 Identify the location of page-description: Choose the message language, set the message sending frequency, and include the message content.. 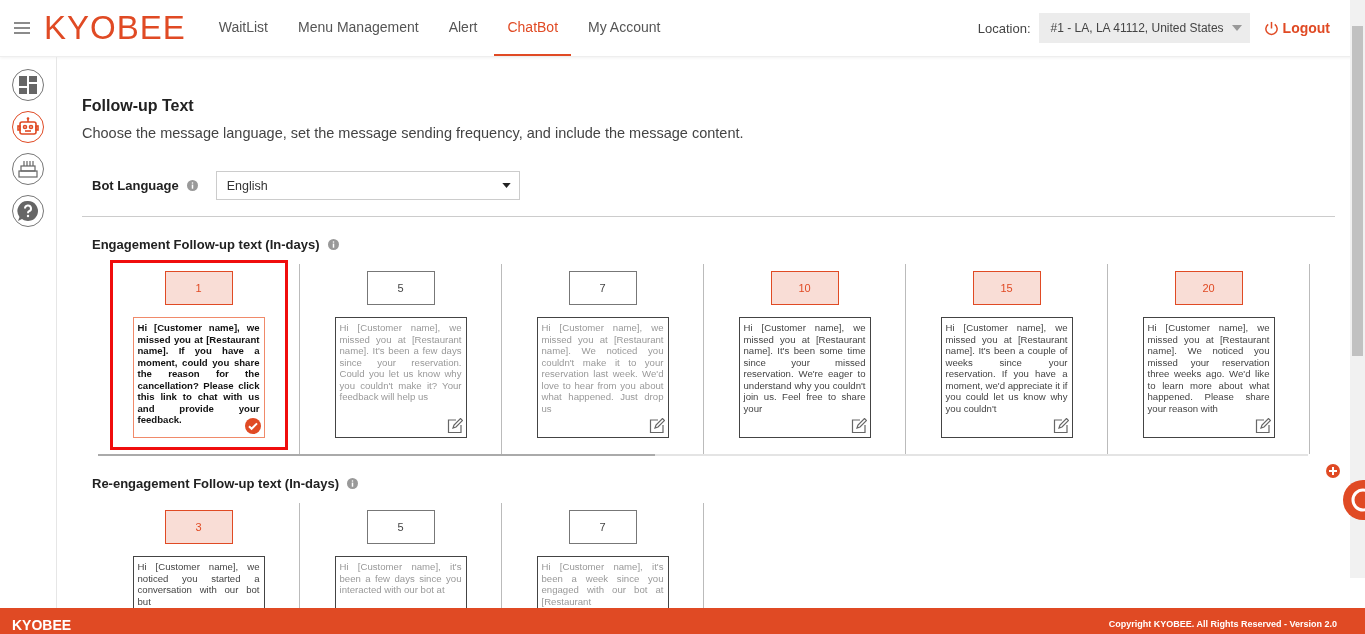
(413, 133).